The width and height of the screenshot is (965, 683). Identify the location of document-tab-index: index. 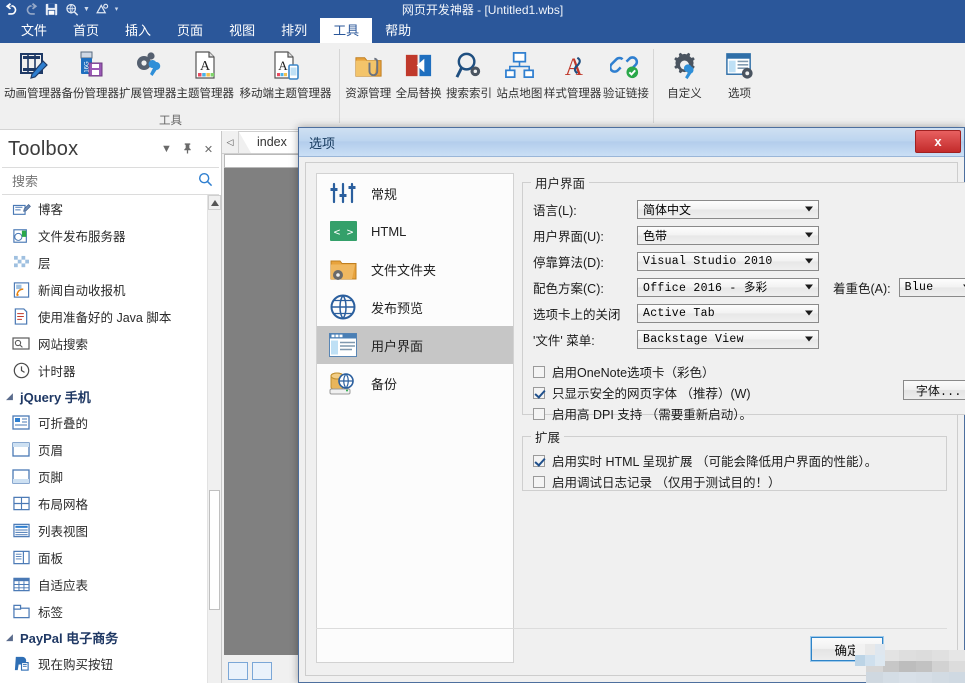
(268, 142).